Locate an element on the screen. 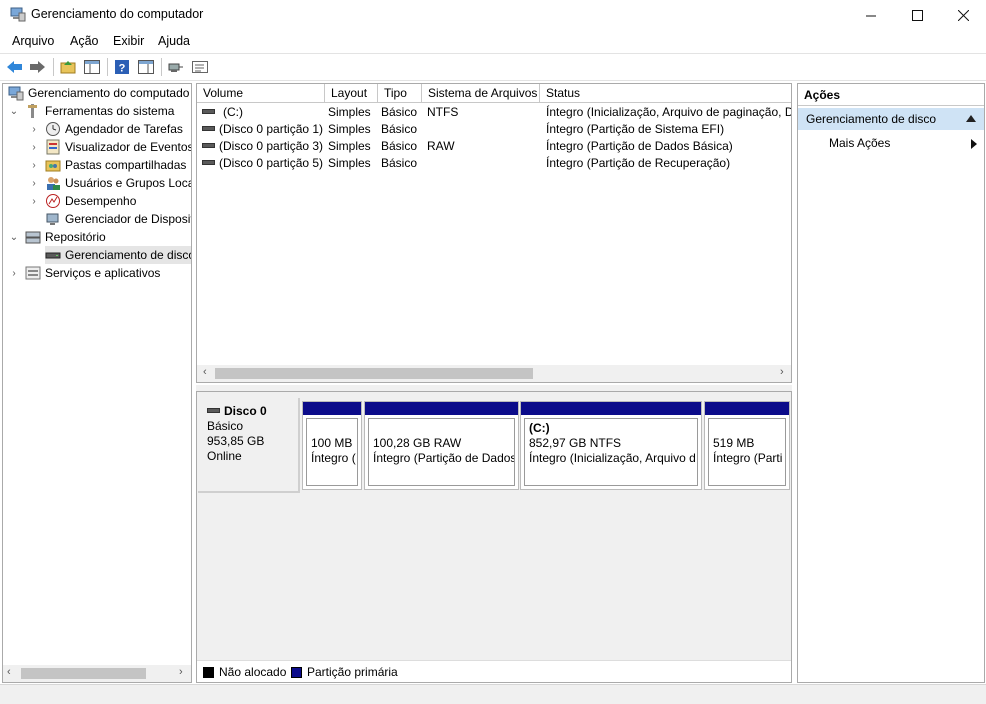  disk-name-row: Disco 0 is located at coordinates (252, 411).